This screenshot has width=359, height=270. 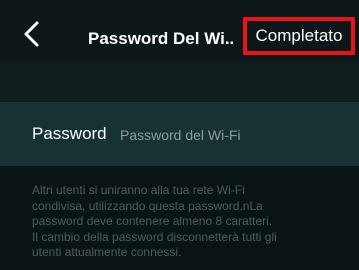 What do you see at coordinates (179, 82) in the screenshot?
I see `section-spacer` at bounding box center [179, 82].